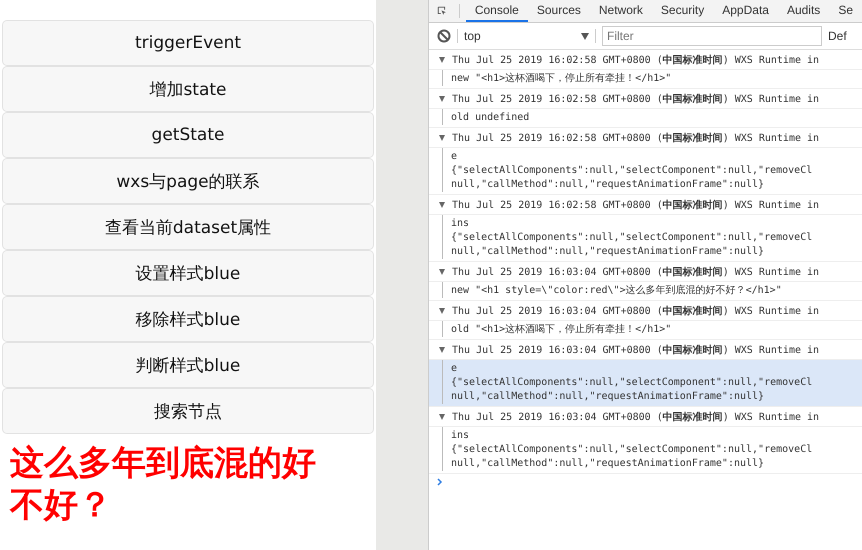 The width and height of the screenshot is (862, 550). Describe the element at coordinates (188, 89) in the screenshot. I see `action-button: 增加state` at that location.